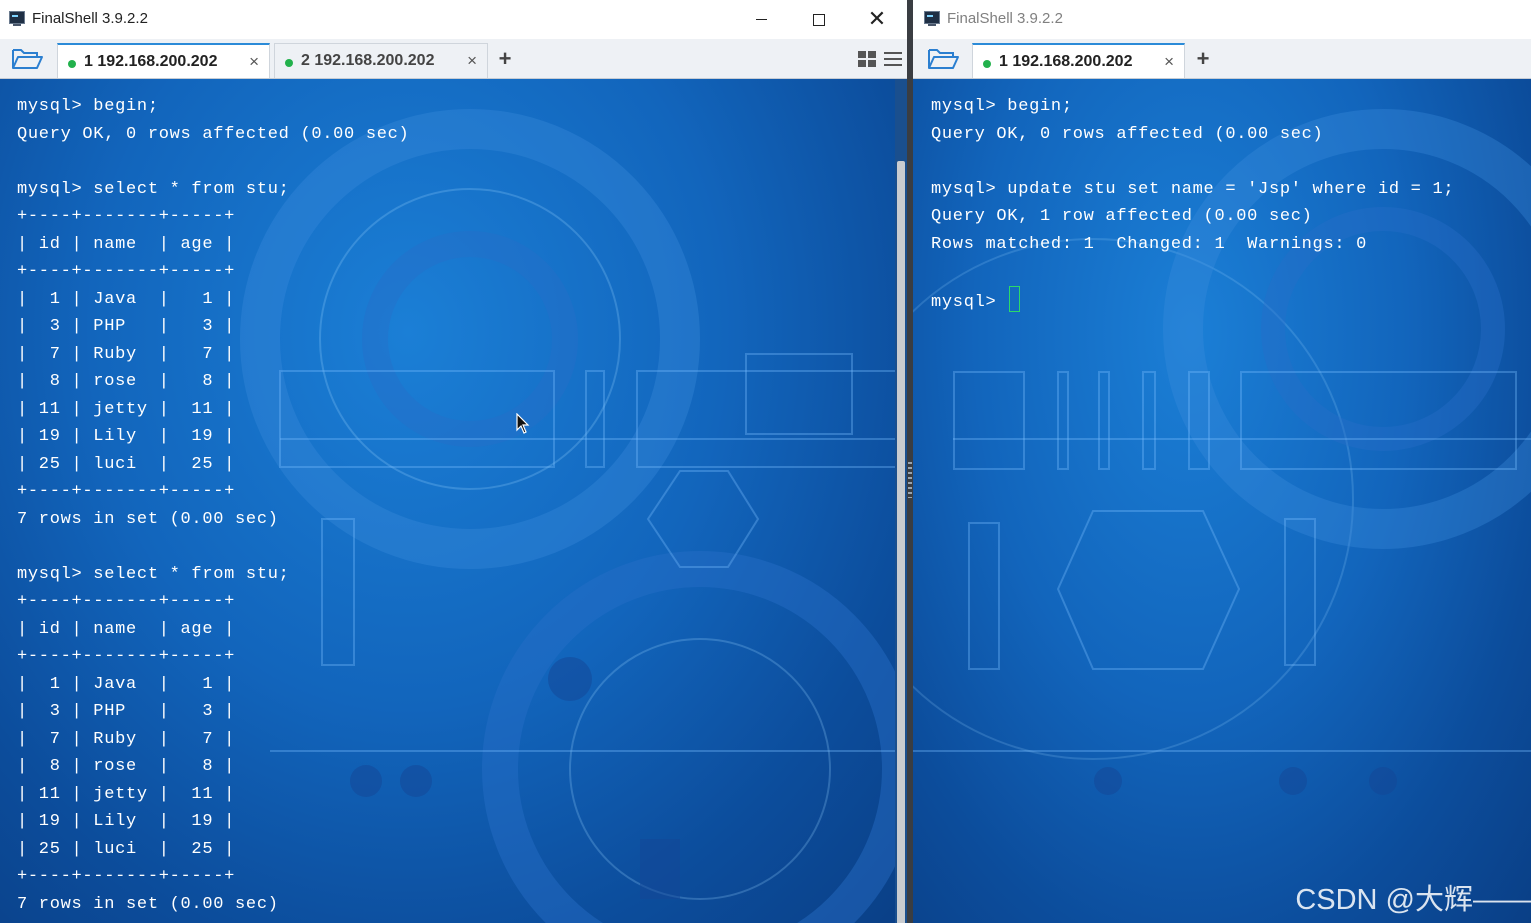  I want to click on minimize-icon, so click(761, 20).